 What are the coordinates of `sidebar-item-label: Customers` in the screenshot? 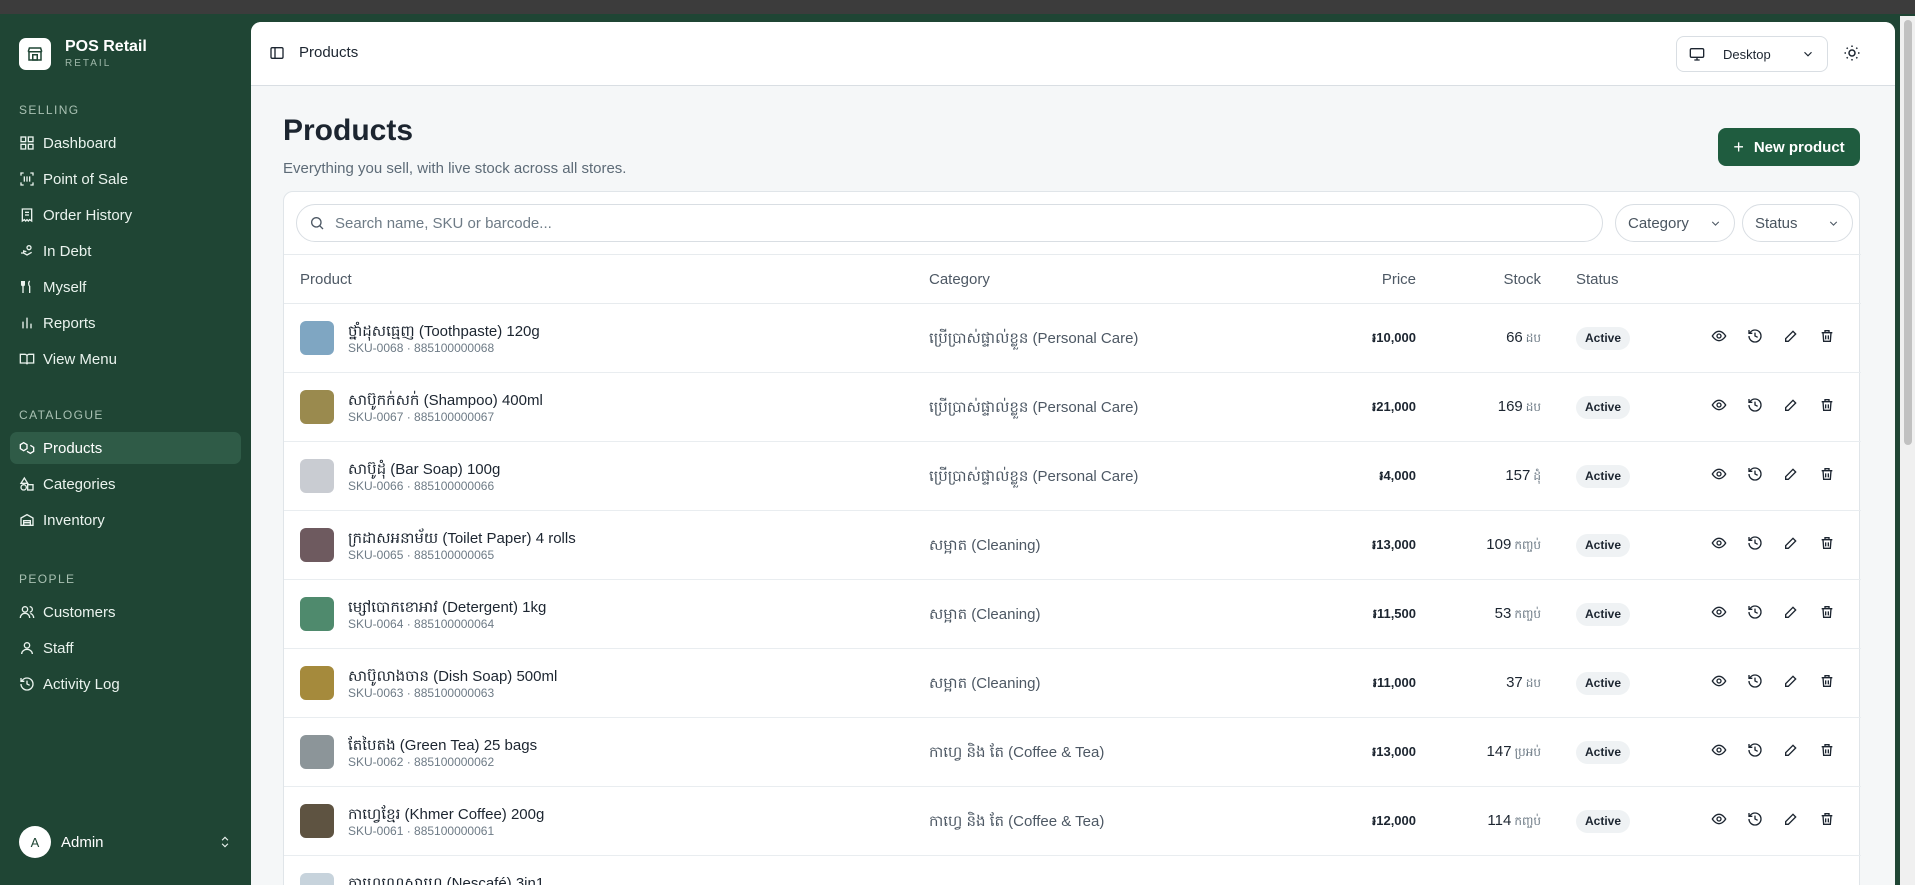 It's located at (79, 612).